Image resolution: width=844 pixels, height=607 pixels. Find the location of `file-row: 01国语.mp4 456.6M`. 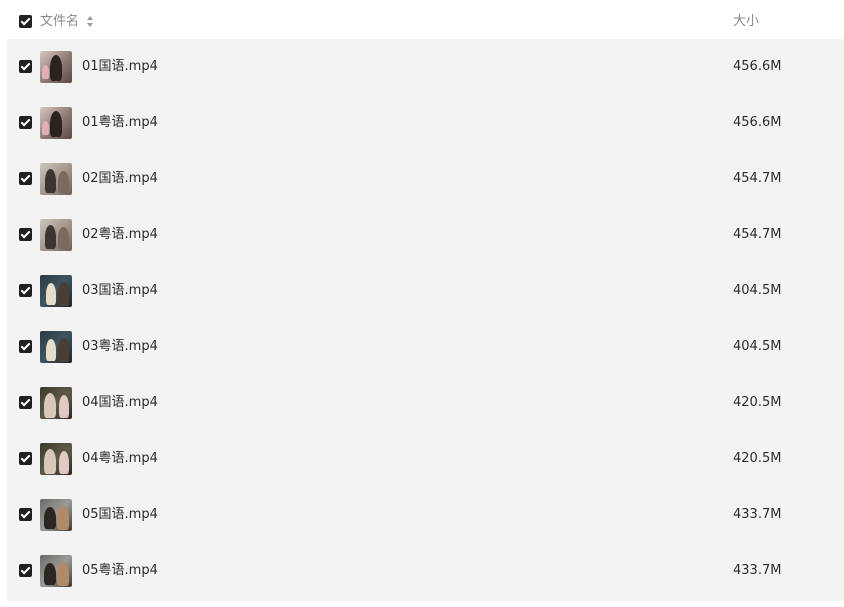

file-row: 01国语.mp4 456.6M is located at coordinates (425, 67).